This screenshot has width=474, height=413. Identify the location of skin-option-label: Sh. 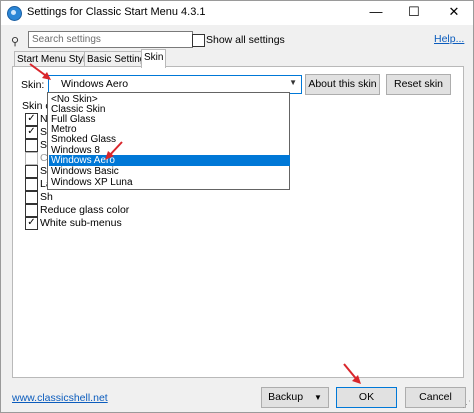
(46, 197).